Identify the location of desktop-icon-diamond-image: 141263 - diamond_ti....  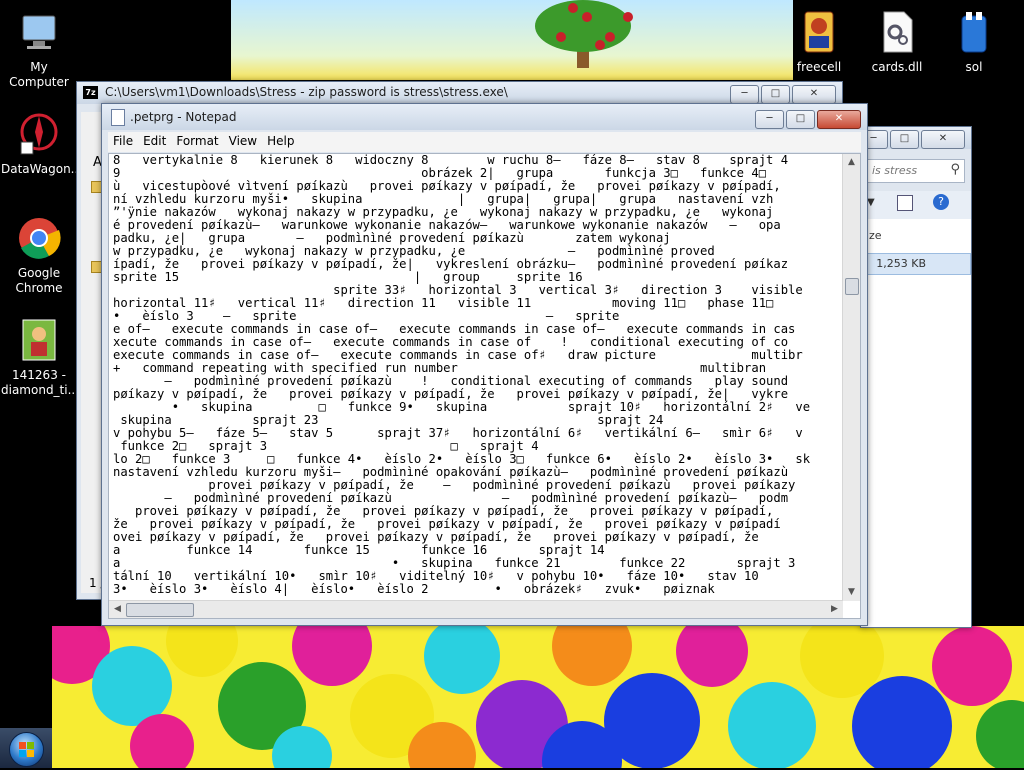
(40, 358).